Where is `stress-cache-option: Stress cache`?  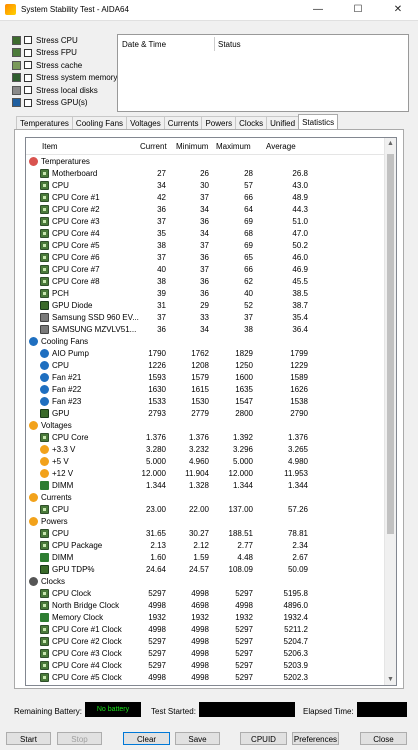 stress-cache-option: Stress cache is located at coordinates (64, 65).